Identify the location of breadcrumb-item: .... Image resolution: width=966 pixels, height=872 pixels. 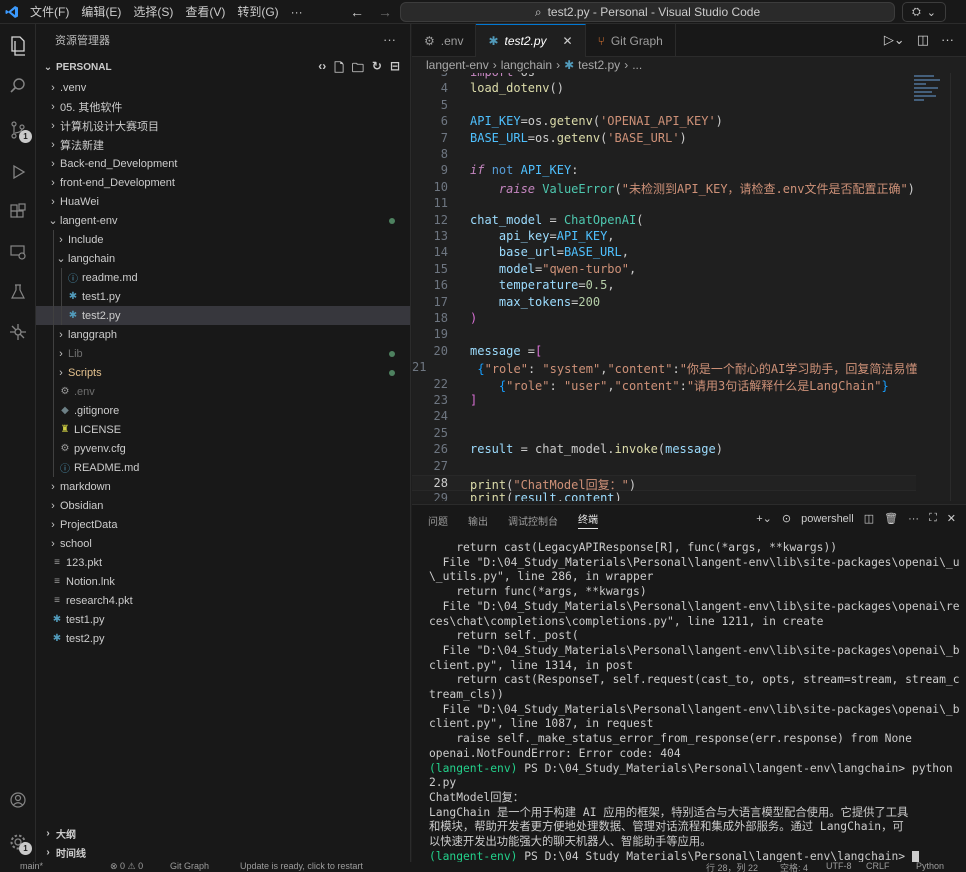
(637, 65).